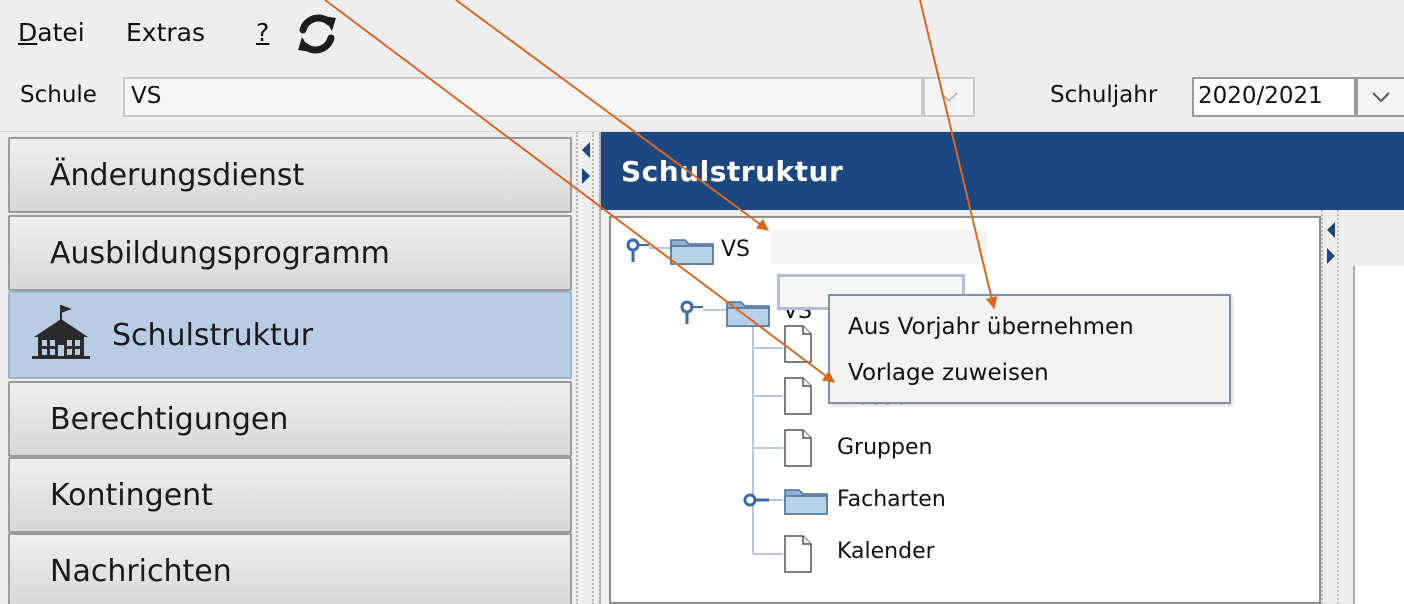 The height and width of the screenshot is (604, 1404). What do you see at coordinates (141, 571) in the screenshot?
I see `nav-item-label: Nachrichten` at bounding box center [141, 571].